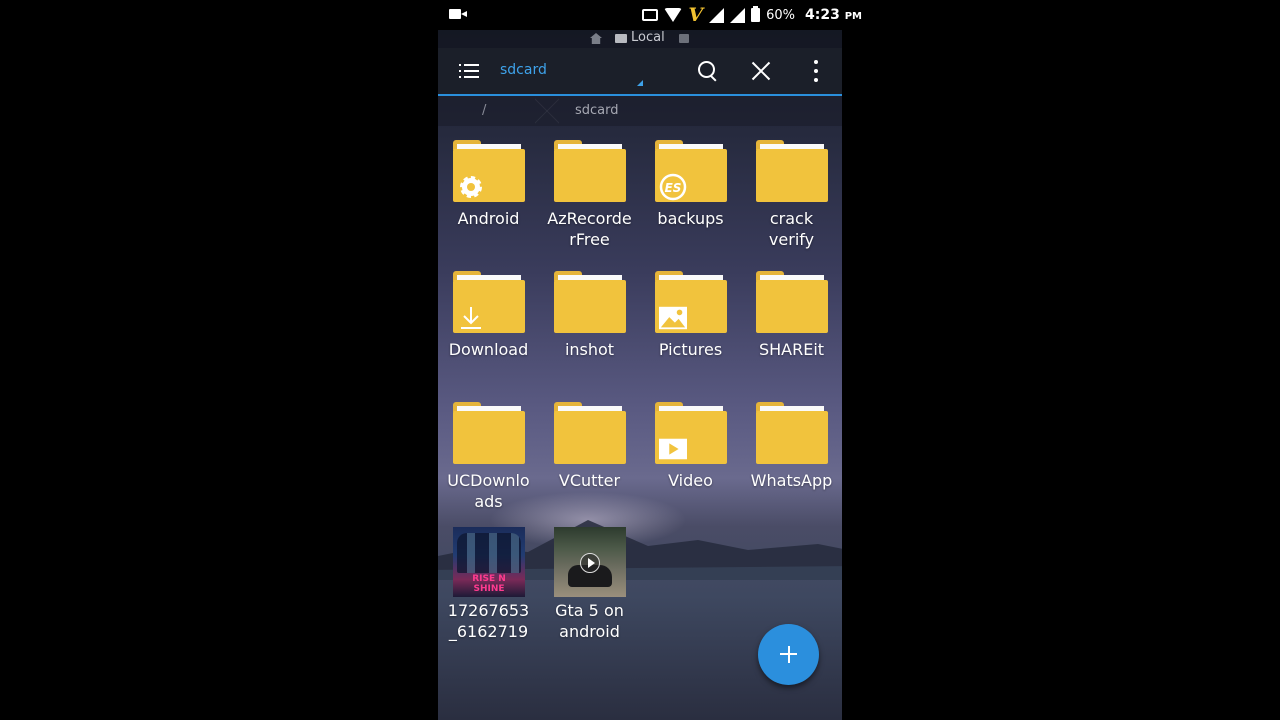 This screenshot has width=1280, height=720. What do you see at coordinates (816, 71) in the screenshot?
I see `more-options-icon` at bounding box center [816, 71].